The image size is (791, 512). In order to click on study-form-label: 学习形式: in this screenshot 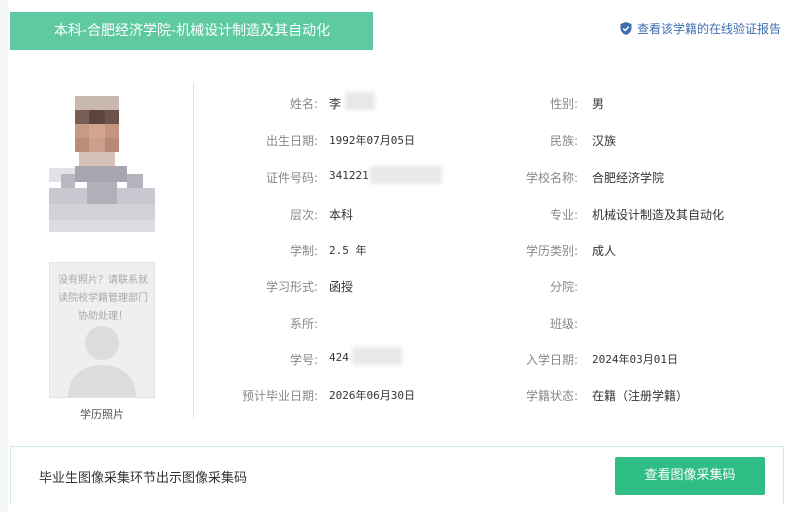, I will do `click(291, 287)`.